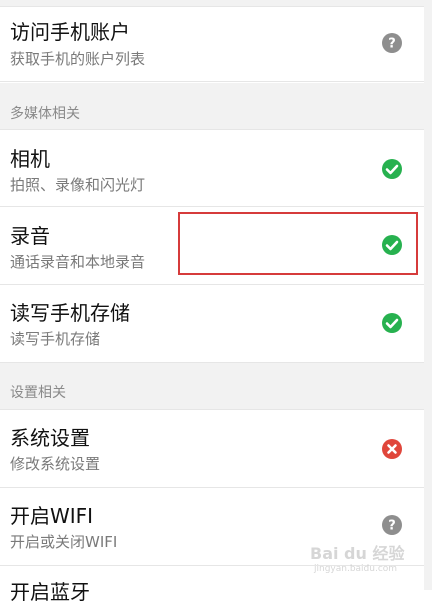 This screenshot has height=606, width=432. Describe the element at coordinates (50, 592) in the screenshot. I see `permission-title: 开启蓝牙` at that location.